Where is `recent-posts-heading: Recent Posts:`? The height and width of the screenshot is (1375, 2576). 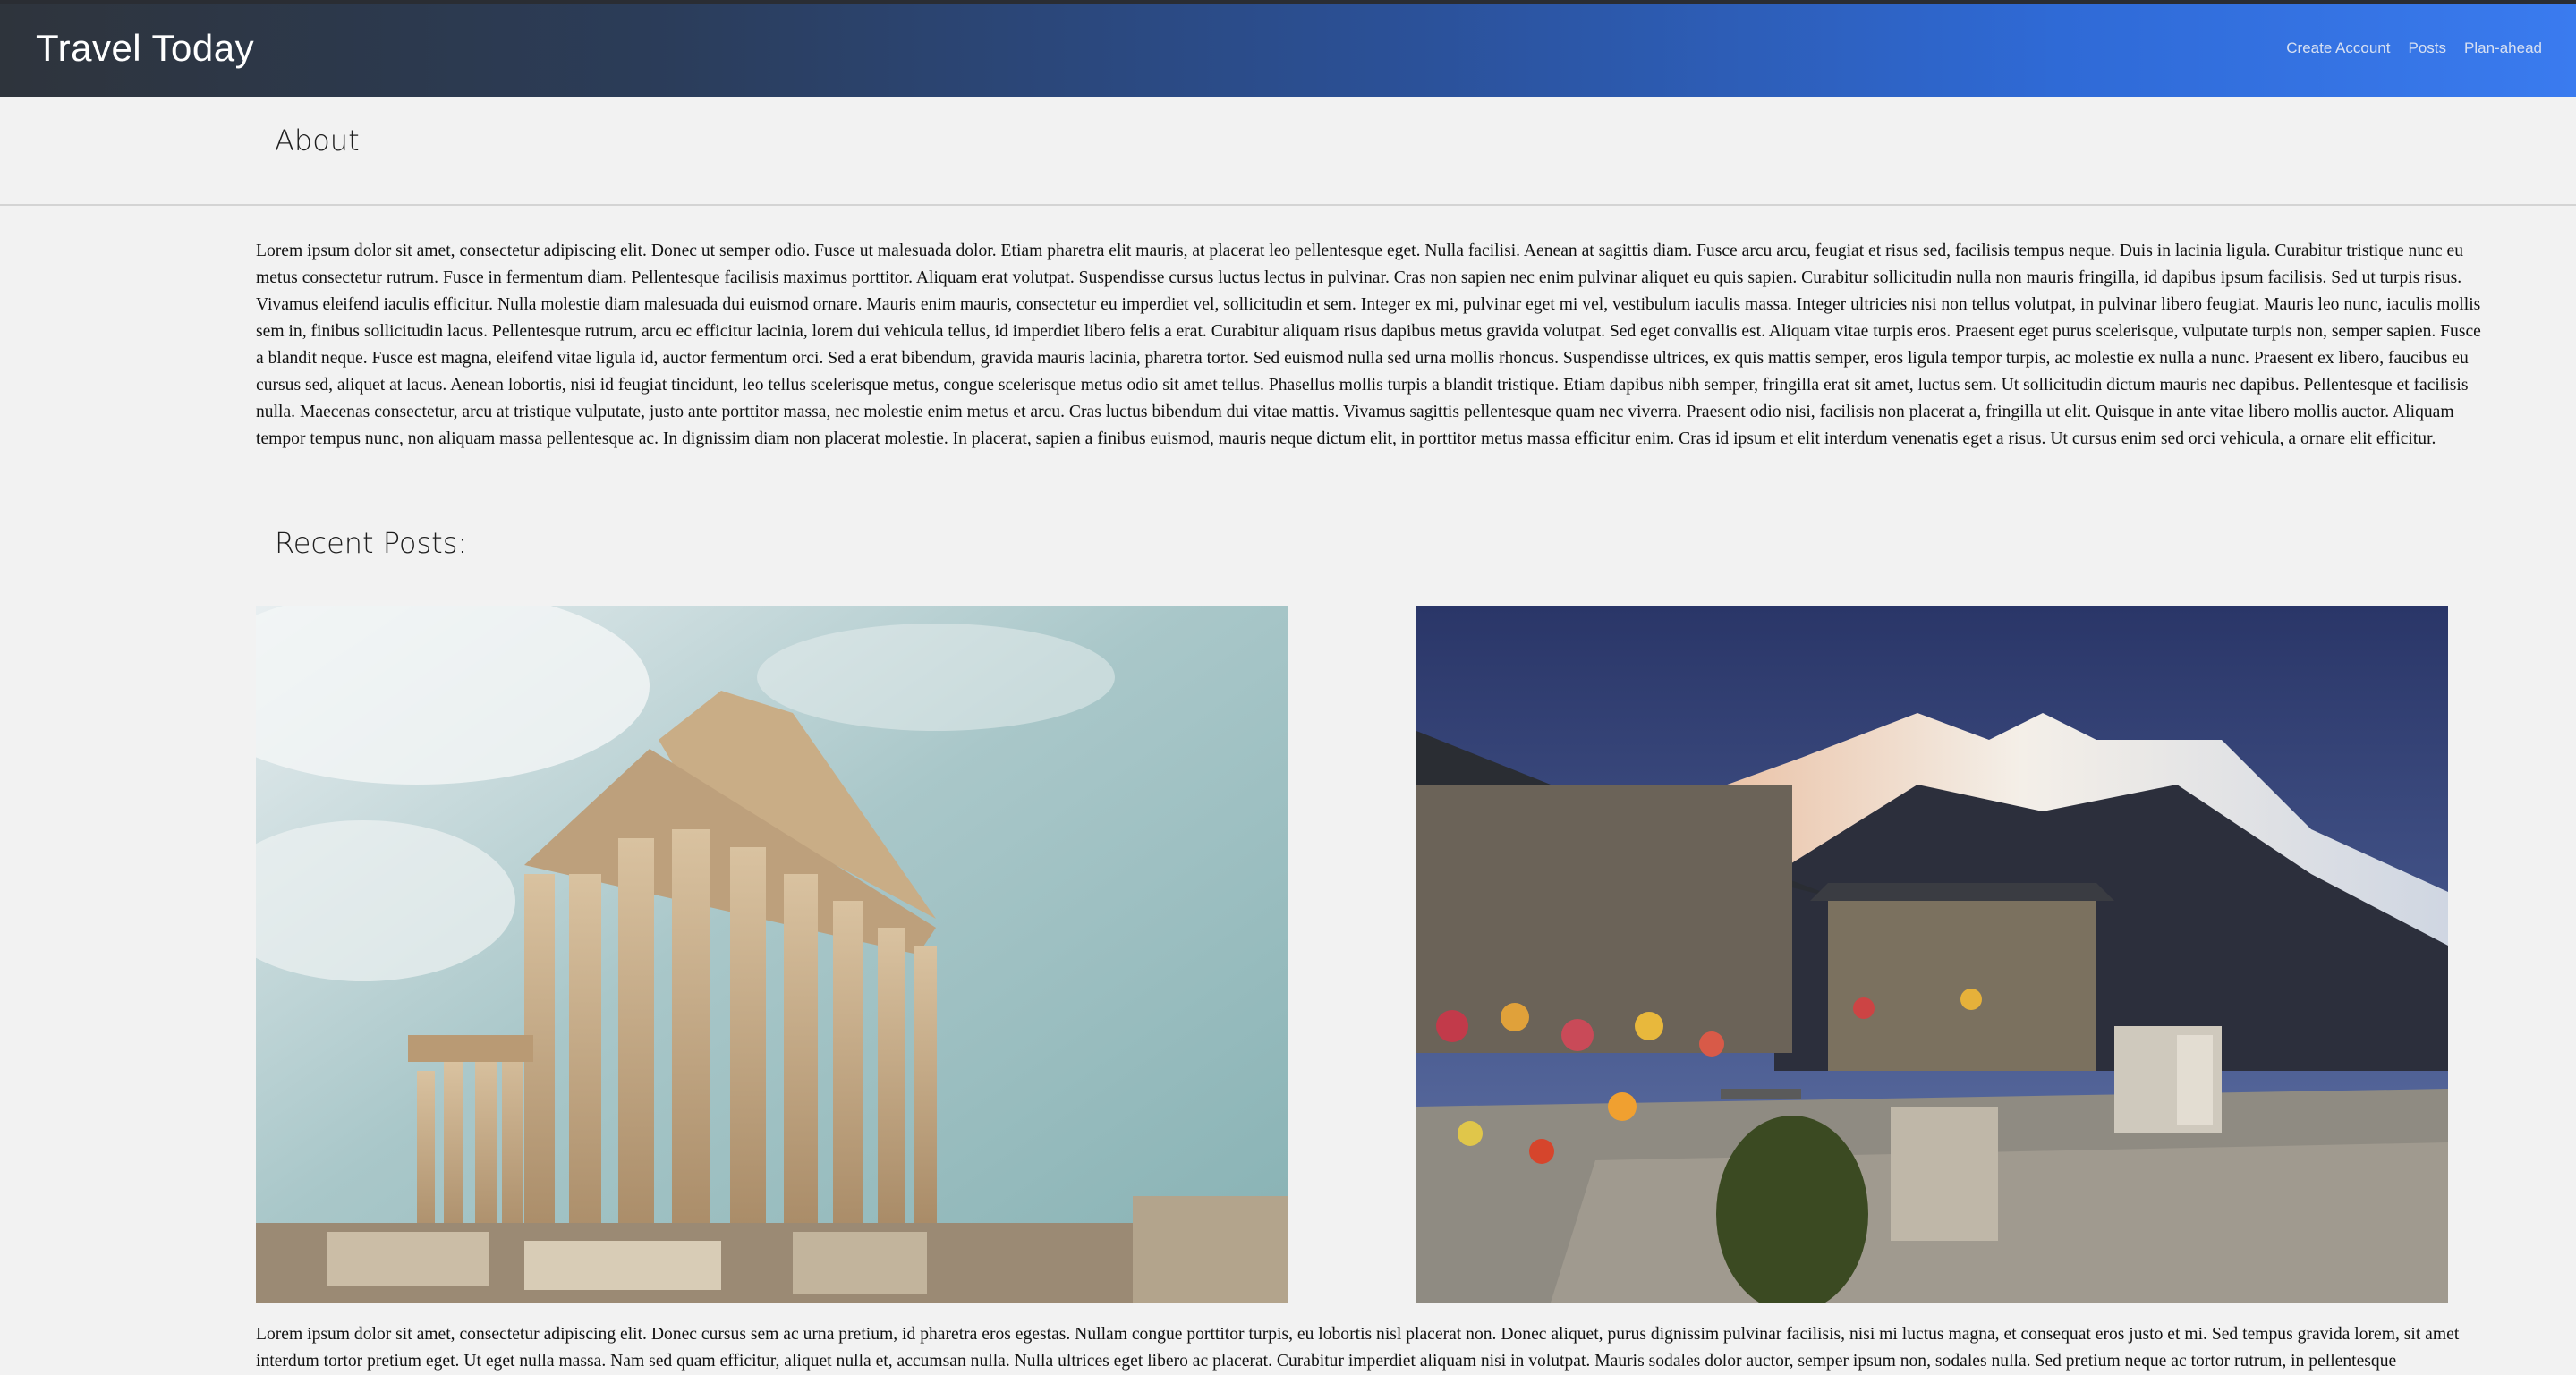
recent-posts-heading: Recent Posts: is located at coordinates (371, 543).